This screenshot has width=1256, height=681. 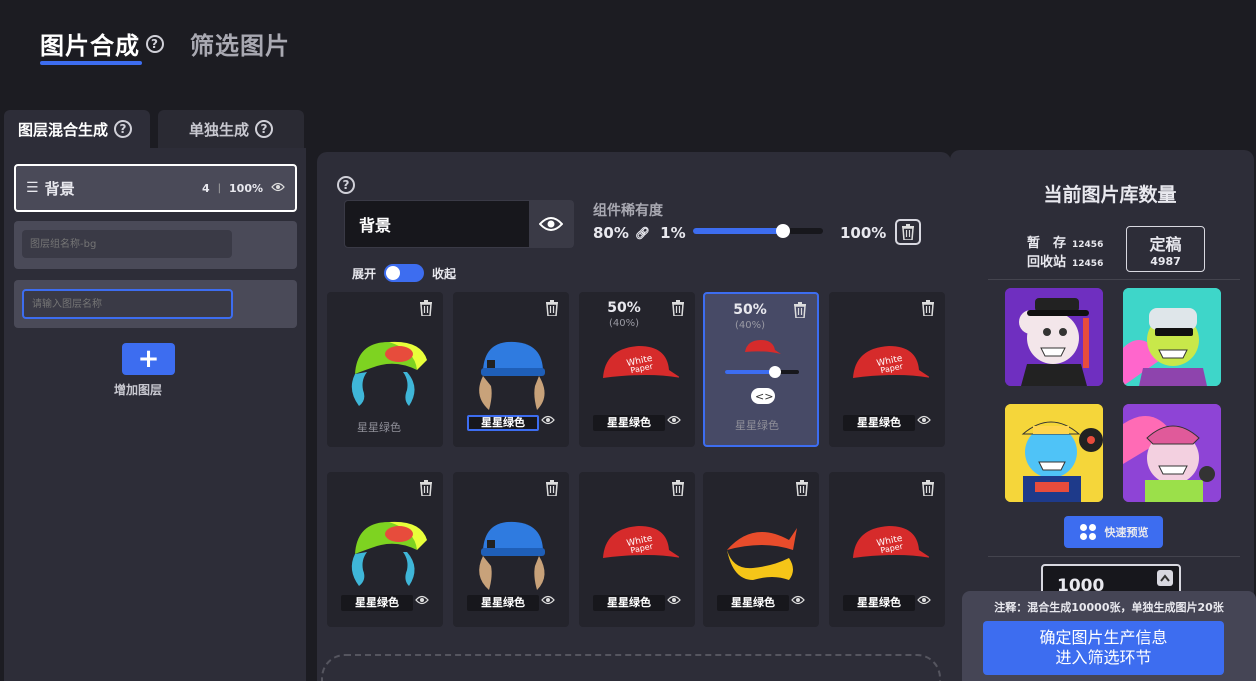 I want to click on collapse-label: 收起, so click(x=444, y=273).